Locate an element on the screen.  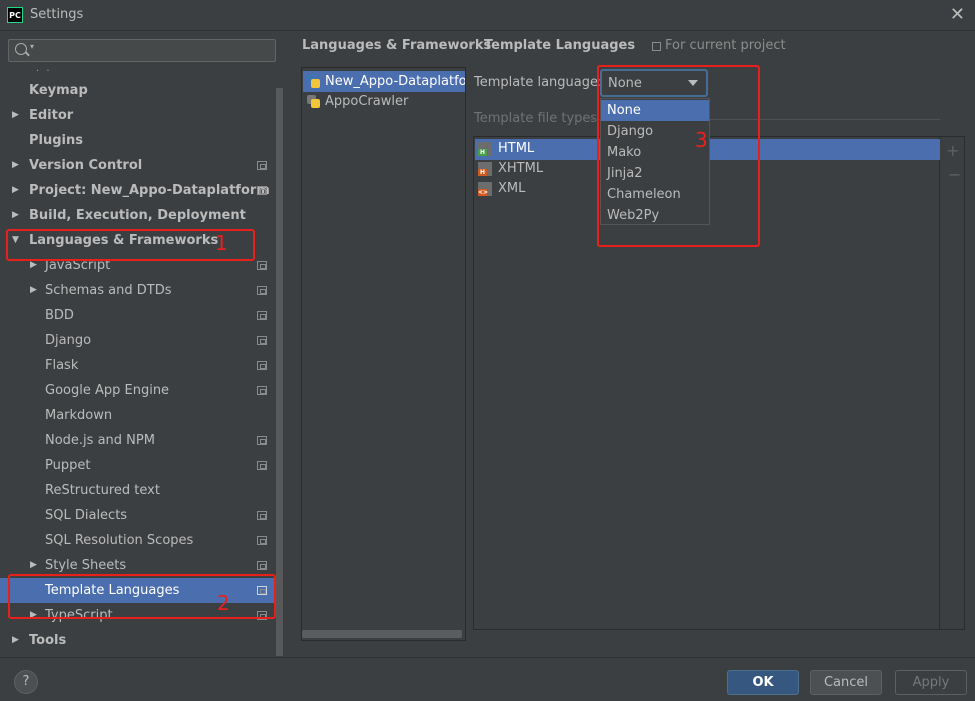
project-item-label: AppoCrawler is located at coordinates (367, 101).